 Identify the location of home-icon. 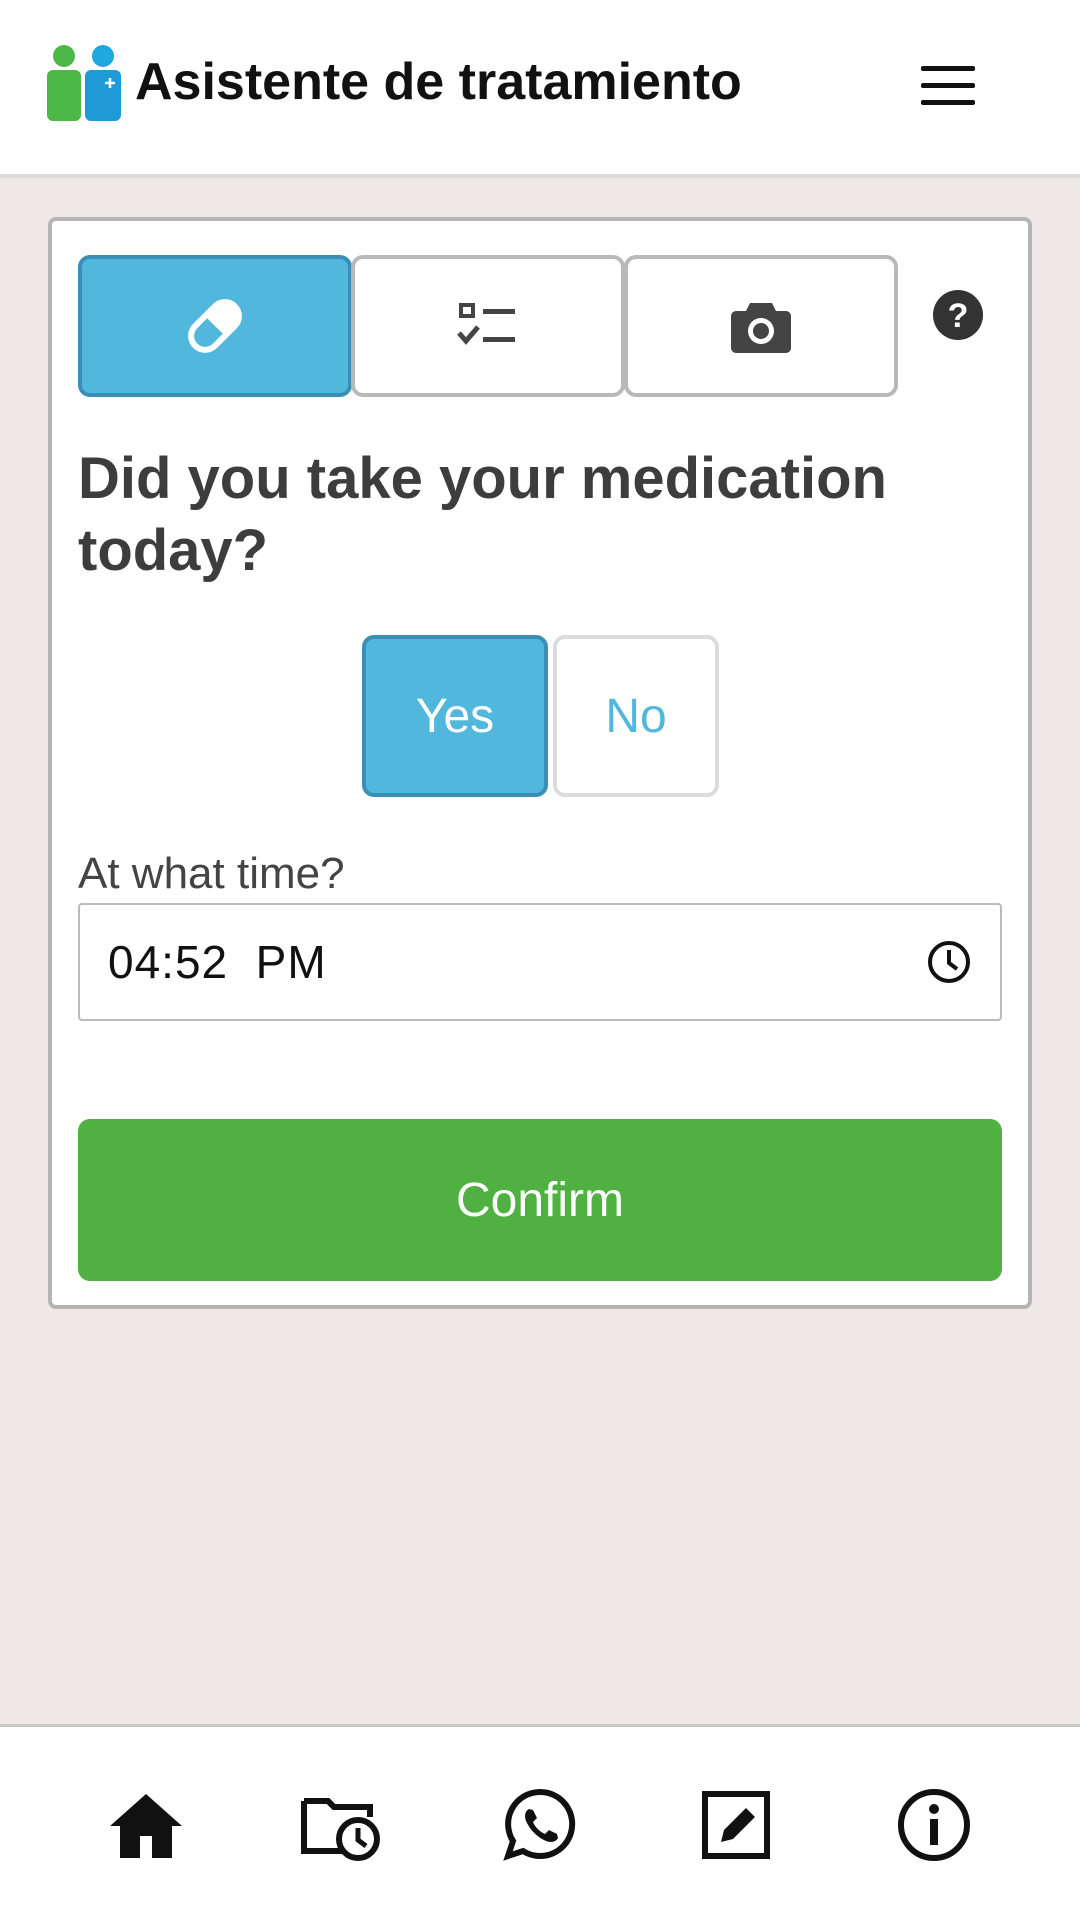
(146, 1826).